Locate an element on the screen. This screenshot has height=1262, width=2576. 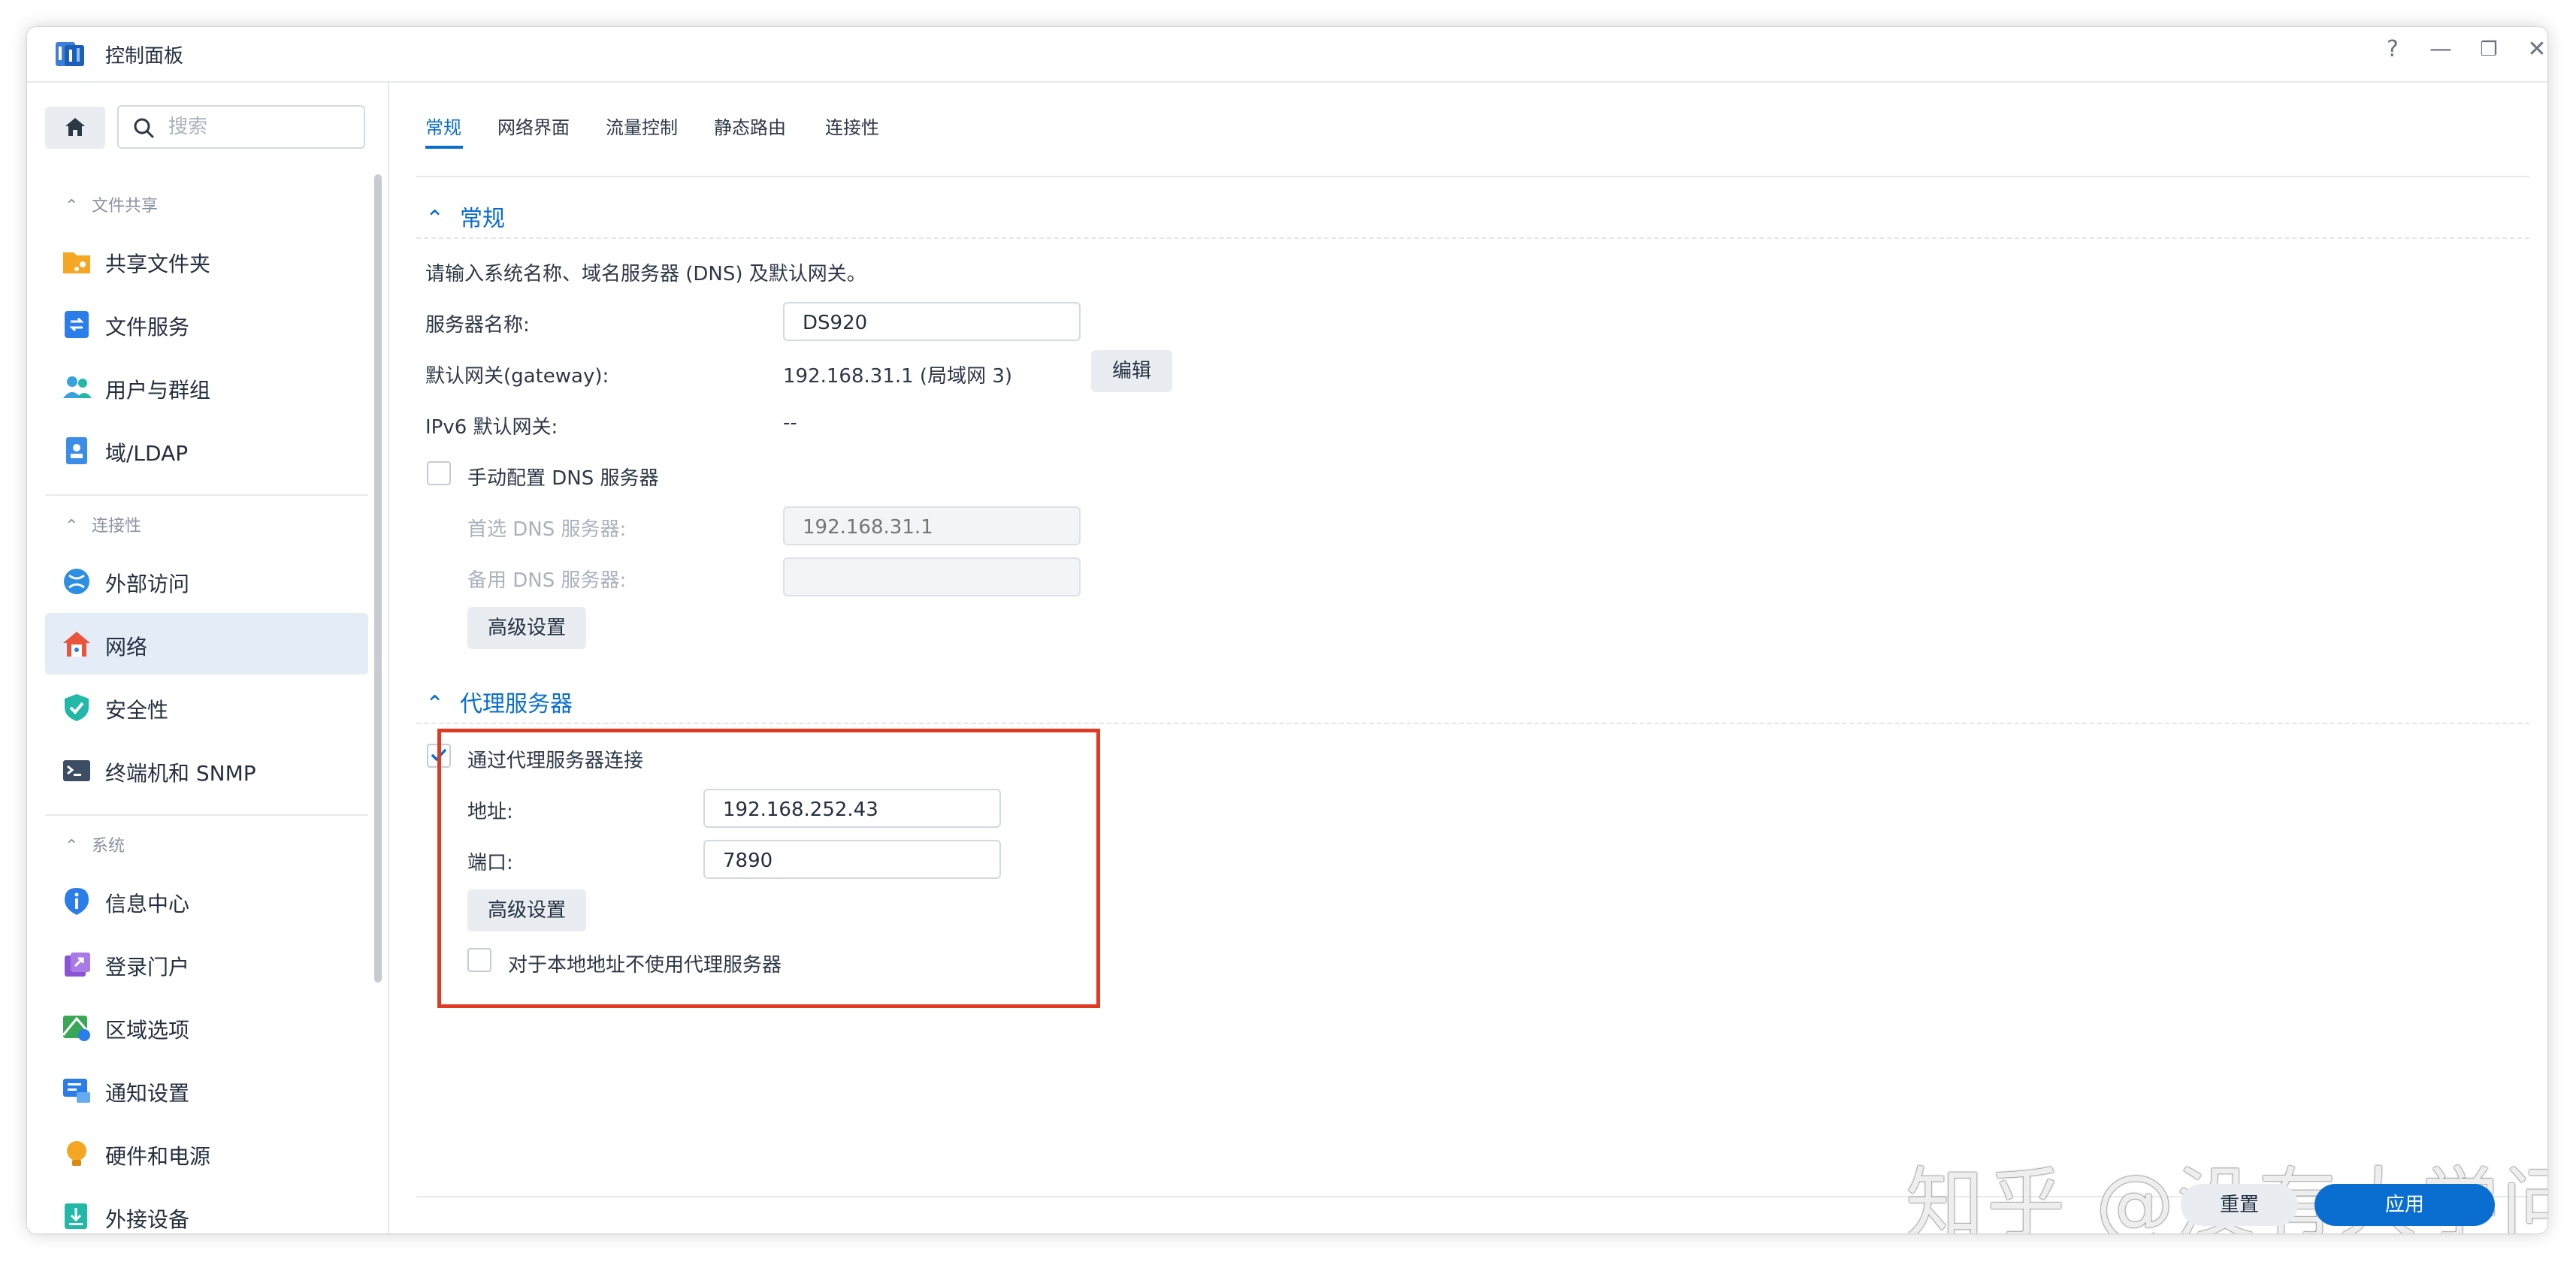
server-name-input is located at coordinates (931, 323).